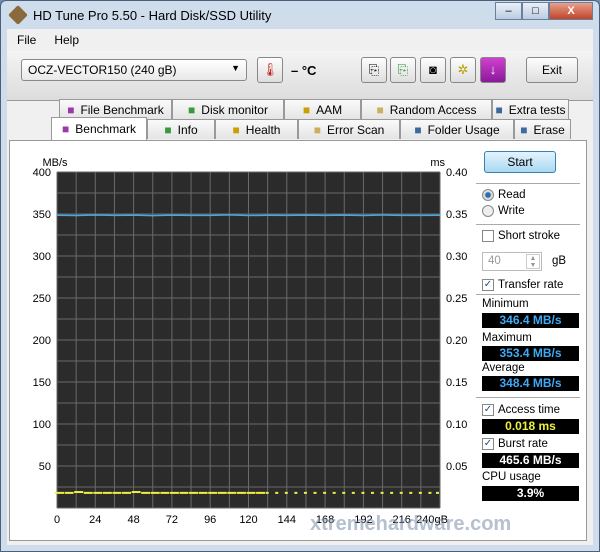 The width and height of the screenshot is (600, 552). I want to click on x-tick: 24, so click(95, 520).